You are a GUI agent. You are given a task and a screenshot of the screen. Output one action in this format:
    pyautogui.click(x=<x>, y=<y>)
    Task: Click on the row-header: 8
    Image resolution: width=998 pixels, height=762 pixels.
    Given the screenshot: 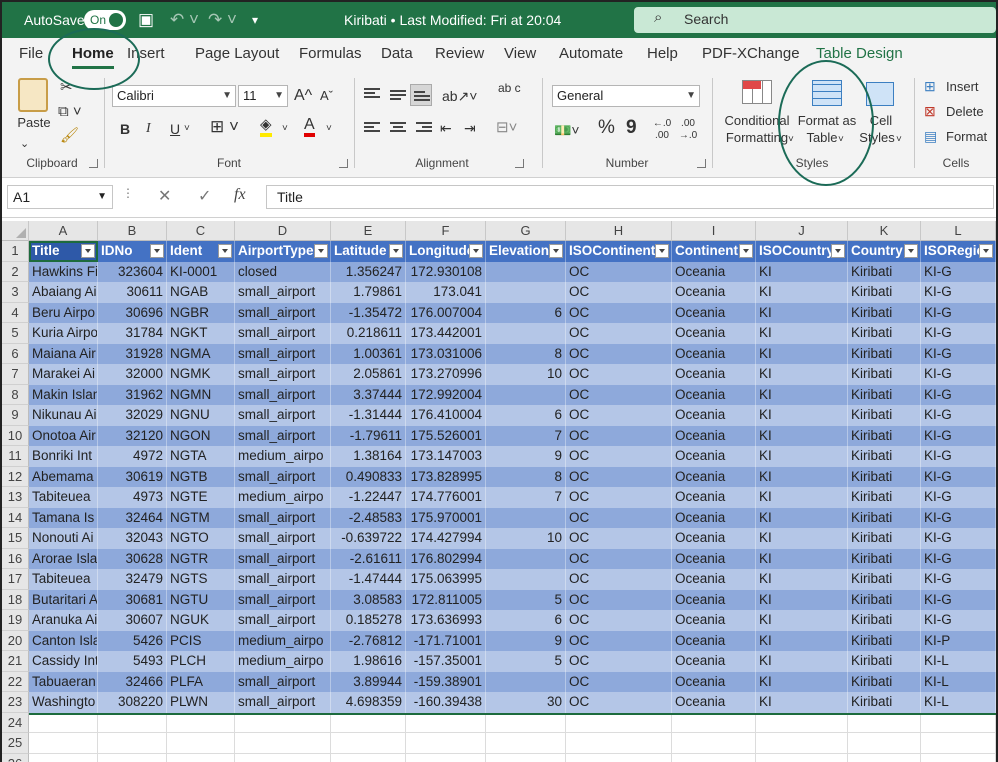 What is the action you would take?
    pyautogui.click(x=15, y=394)
    